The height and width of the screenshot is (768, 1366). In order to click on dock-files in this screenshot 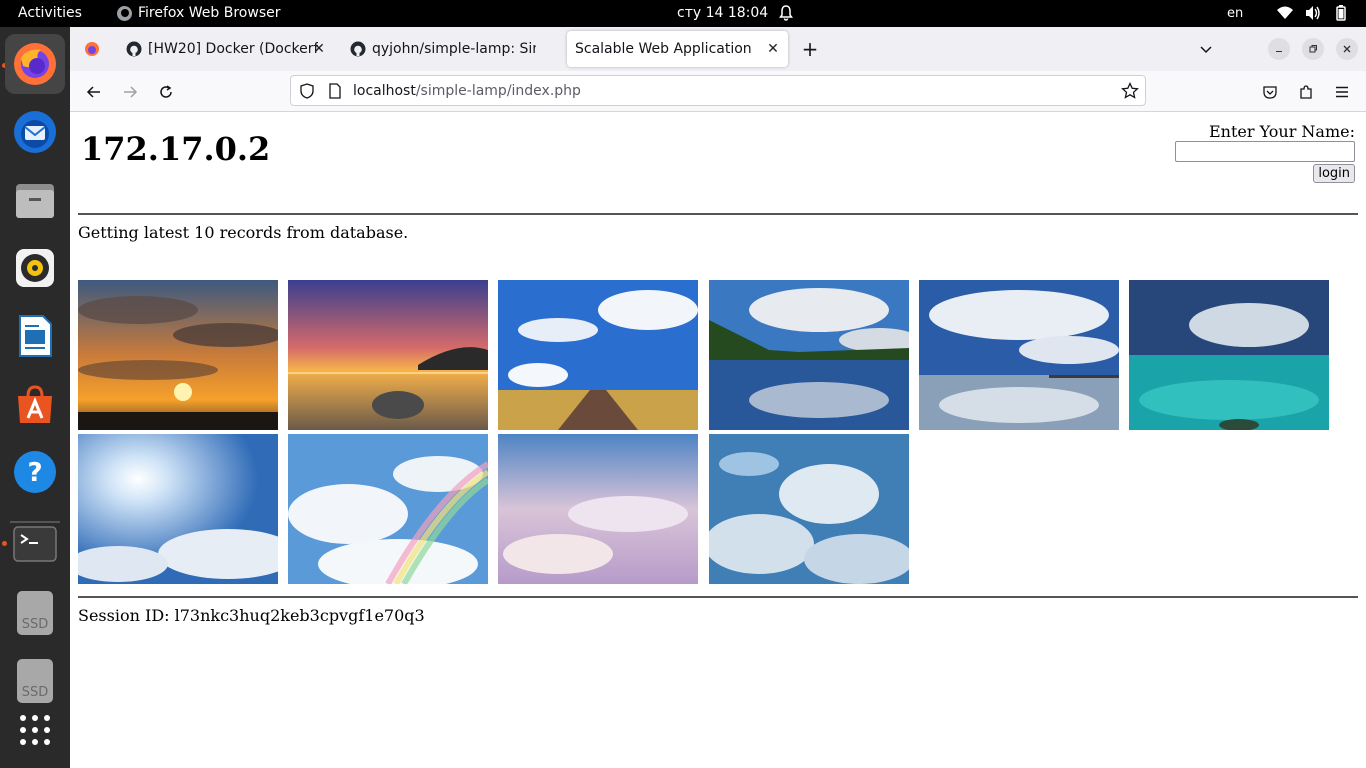, I will do `click(35, 200)`.